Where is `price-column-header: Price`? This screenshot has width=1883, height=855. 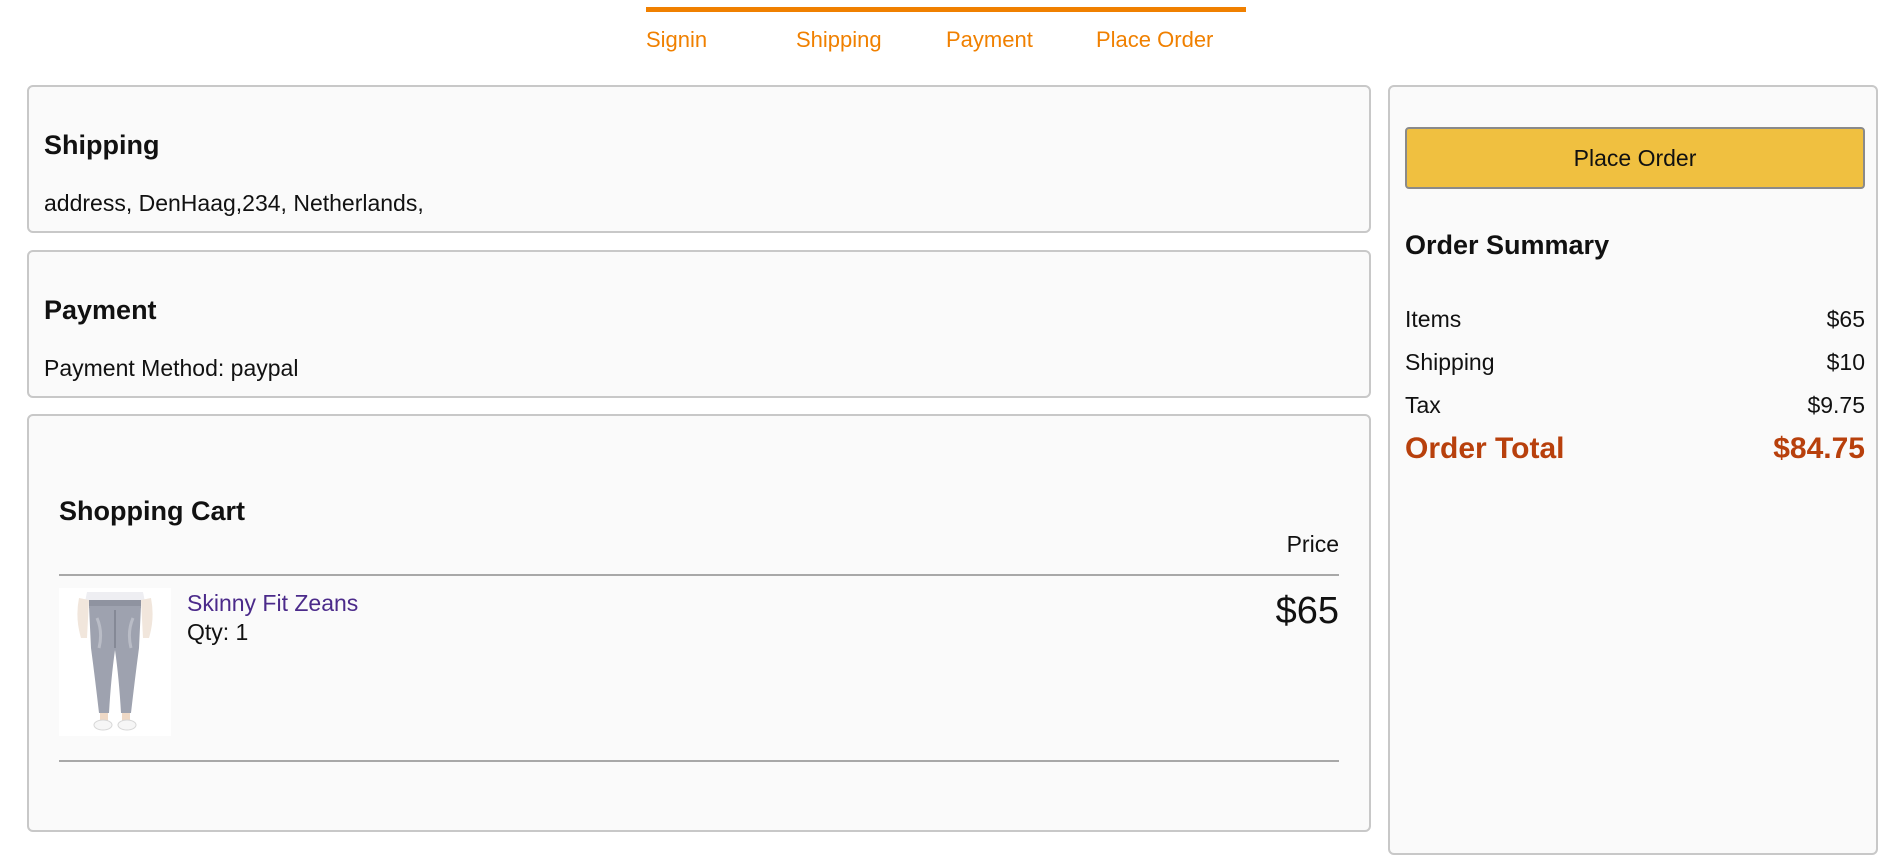 price-column-header: Price is located at coordinates (1312, 544).